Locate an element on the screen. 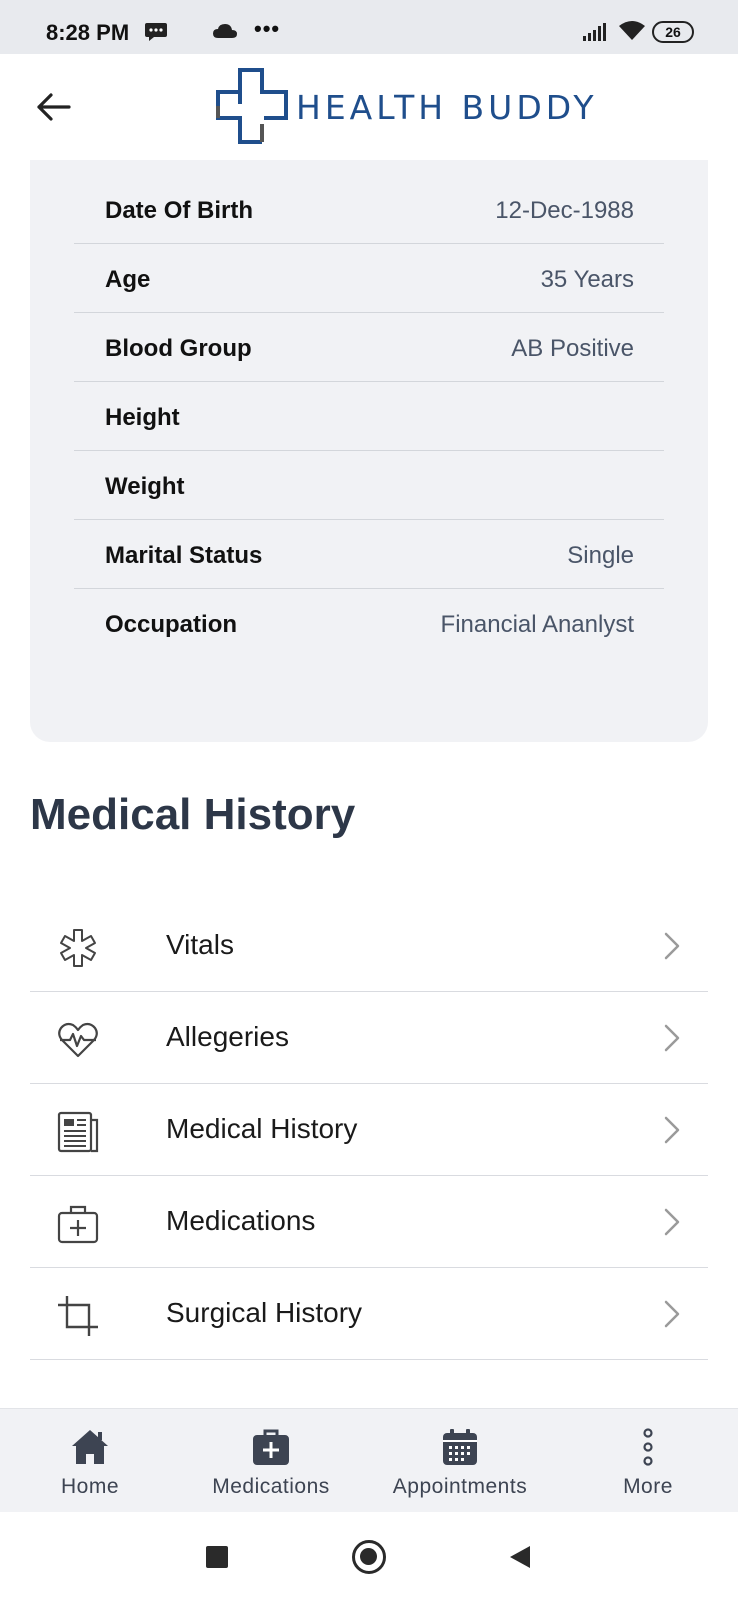  info-label: Weight is located at coordinates (145, 486).